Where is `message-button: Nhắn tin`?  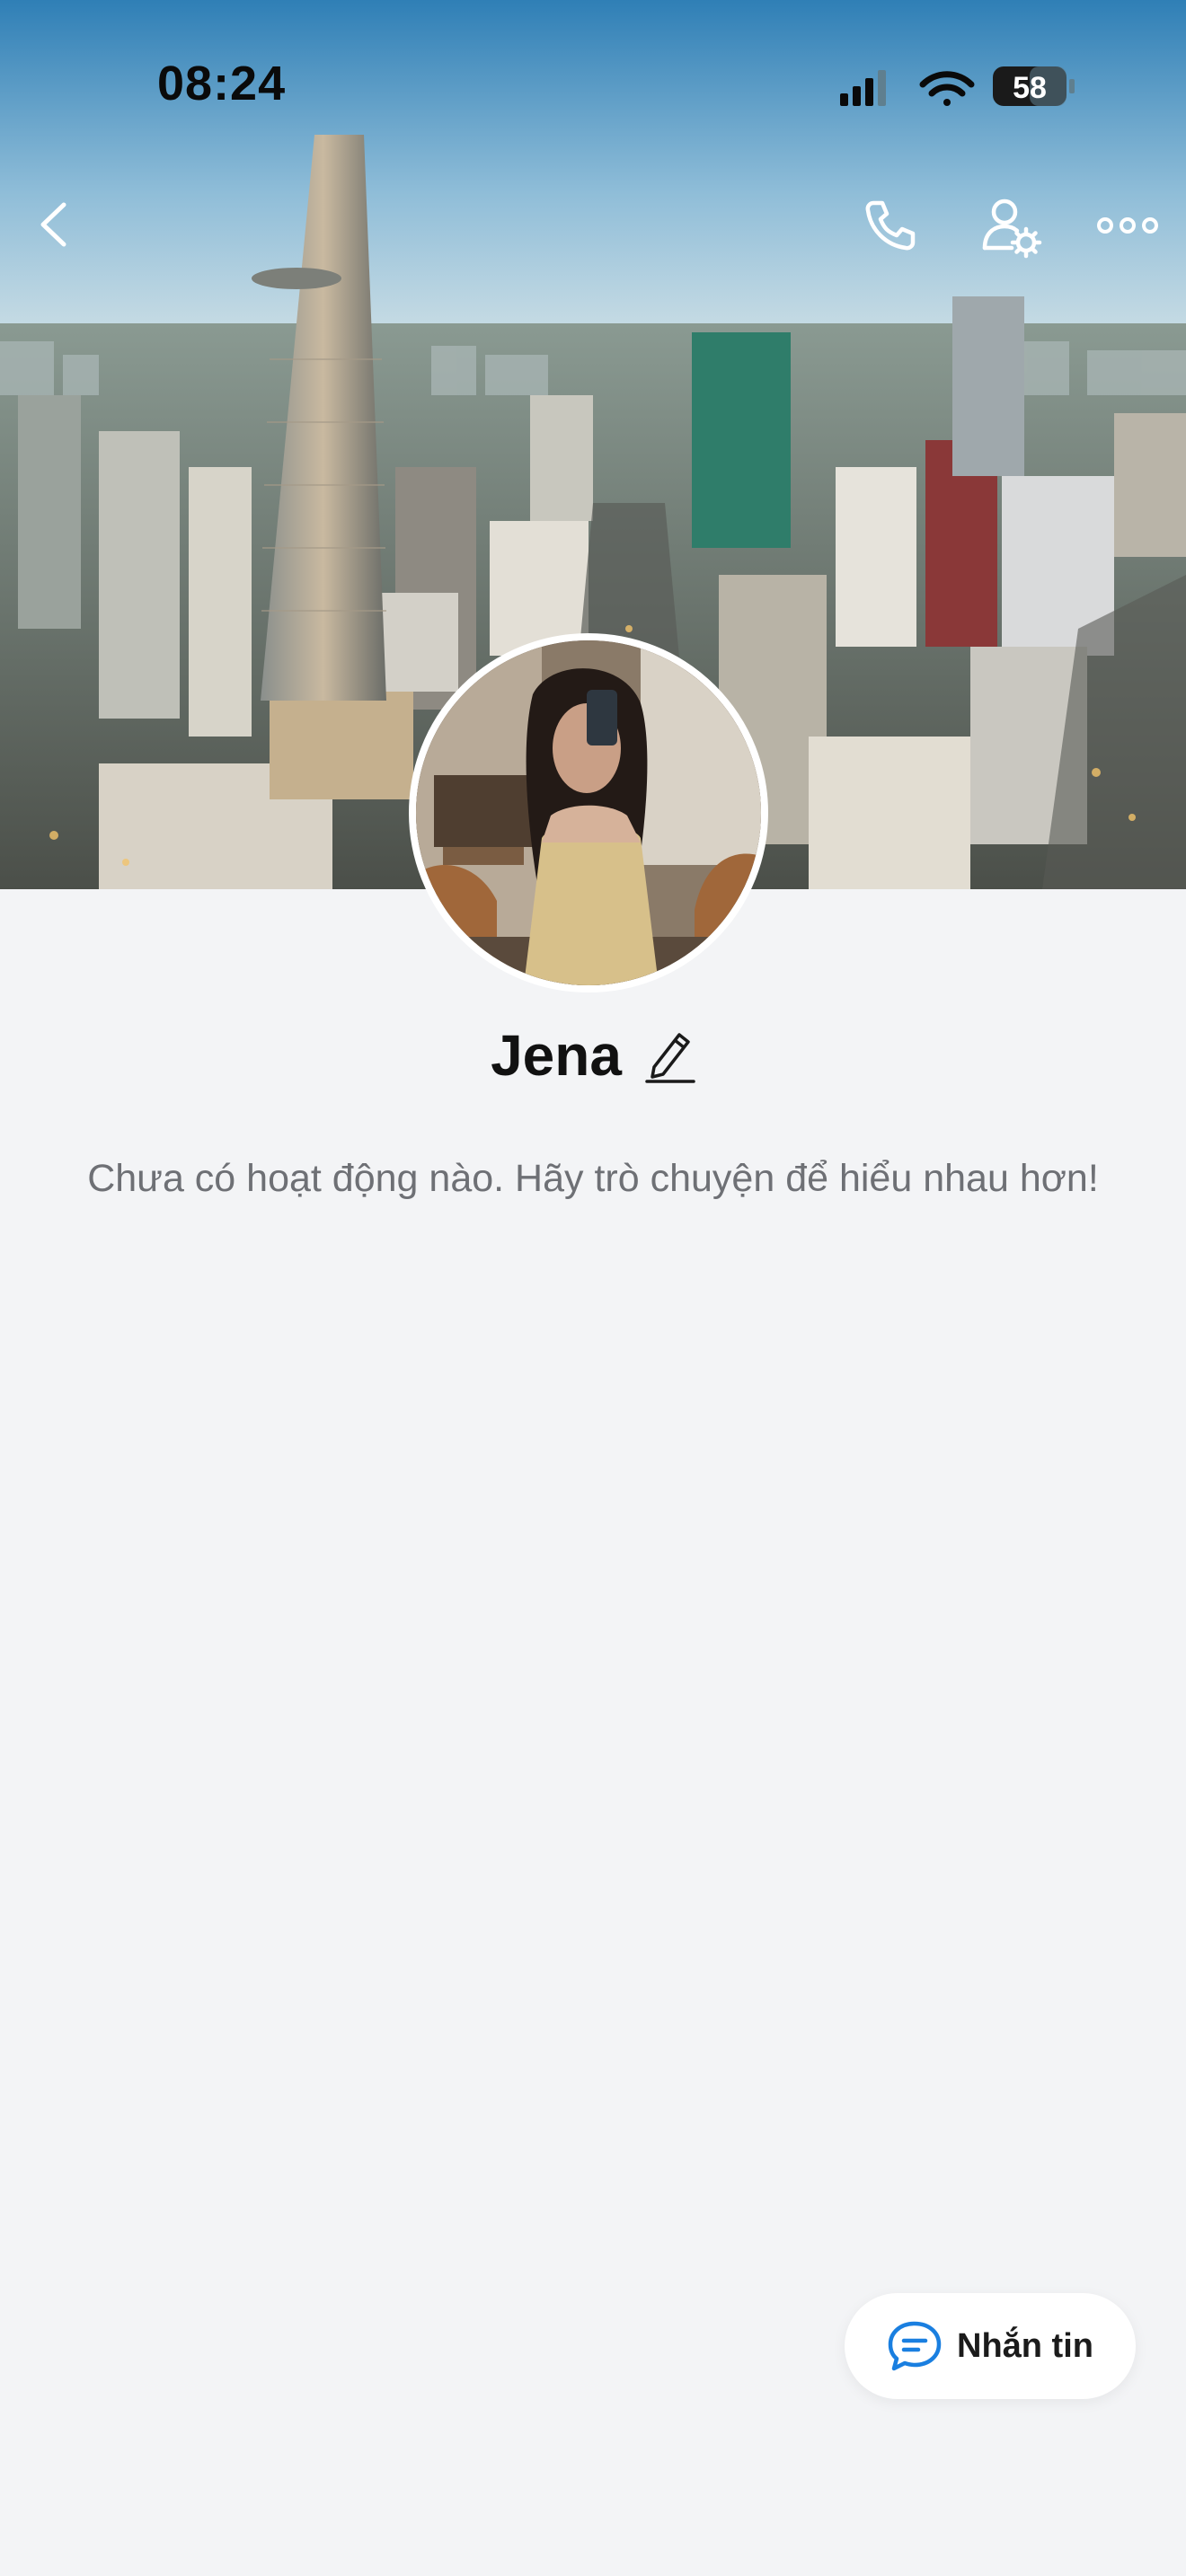 message-button: Nhắn tin is located at coordinates (990, 2346).